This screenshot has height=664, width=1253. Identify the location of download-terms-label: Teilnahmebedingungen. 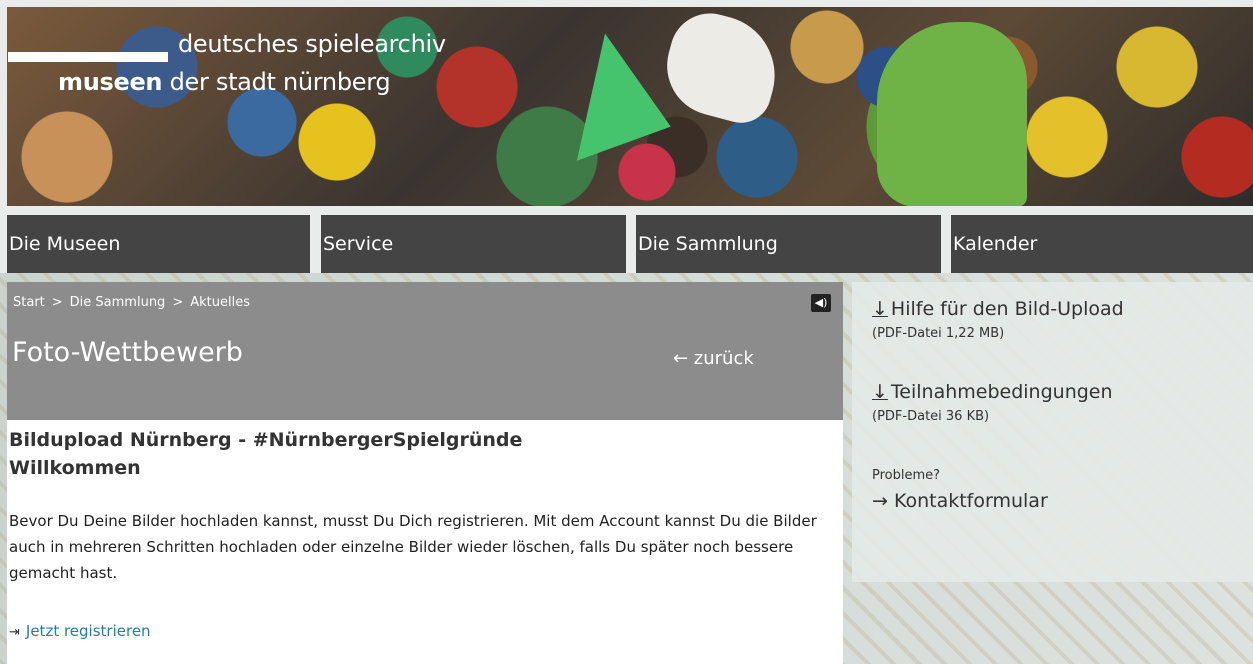
(1001, 392).